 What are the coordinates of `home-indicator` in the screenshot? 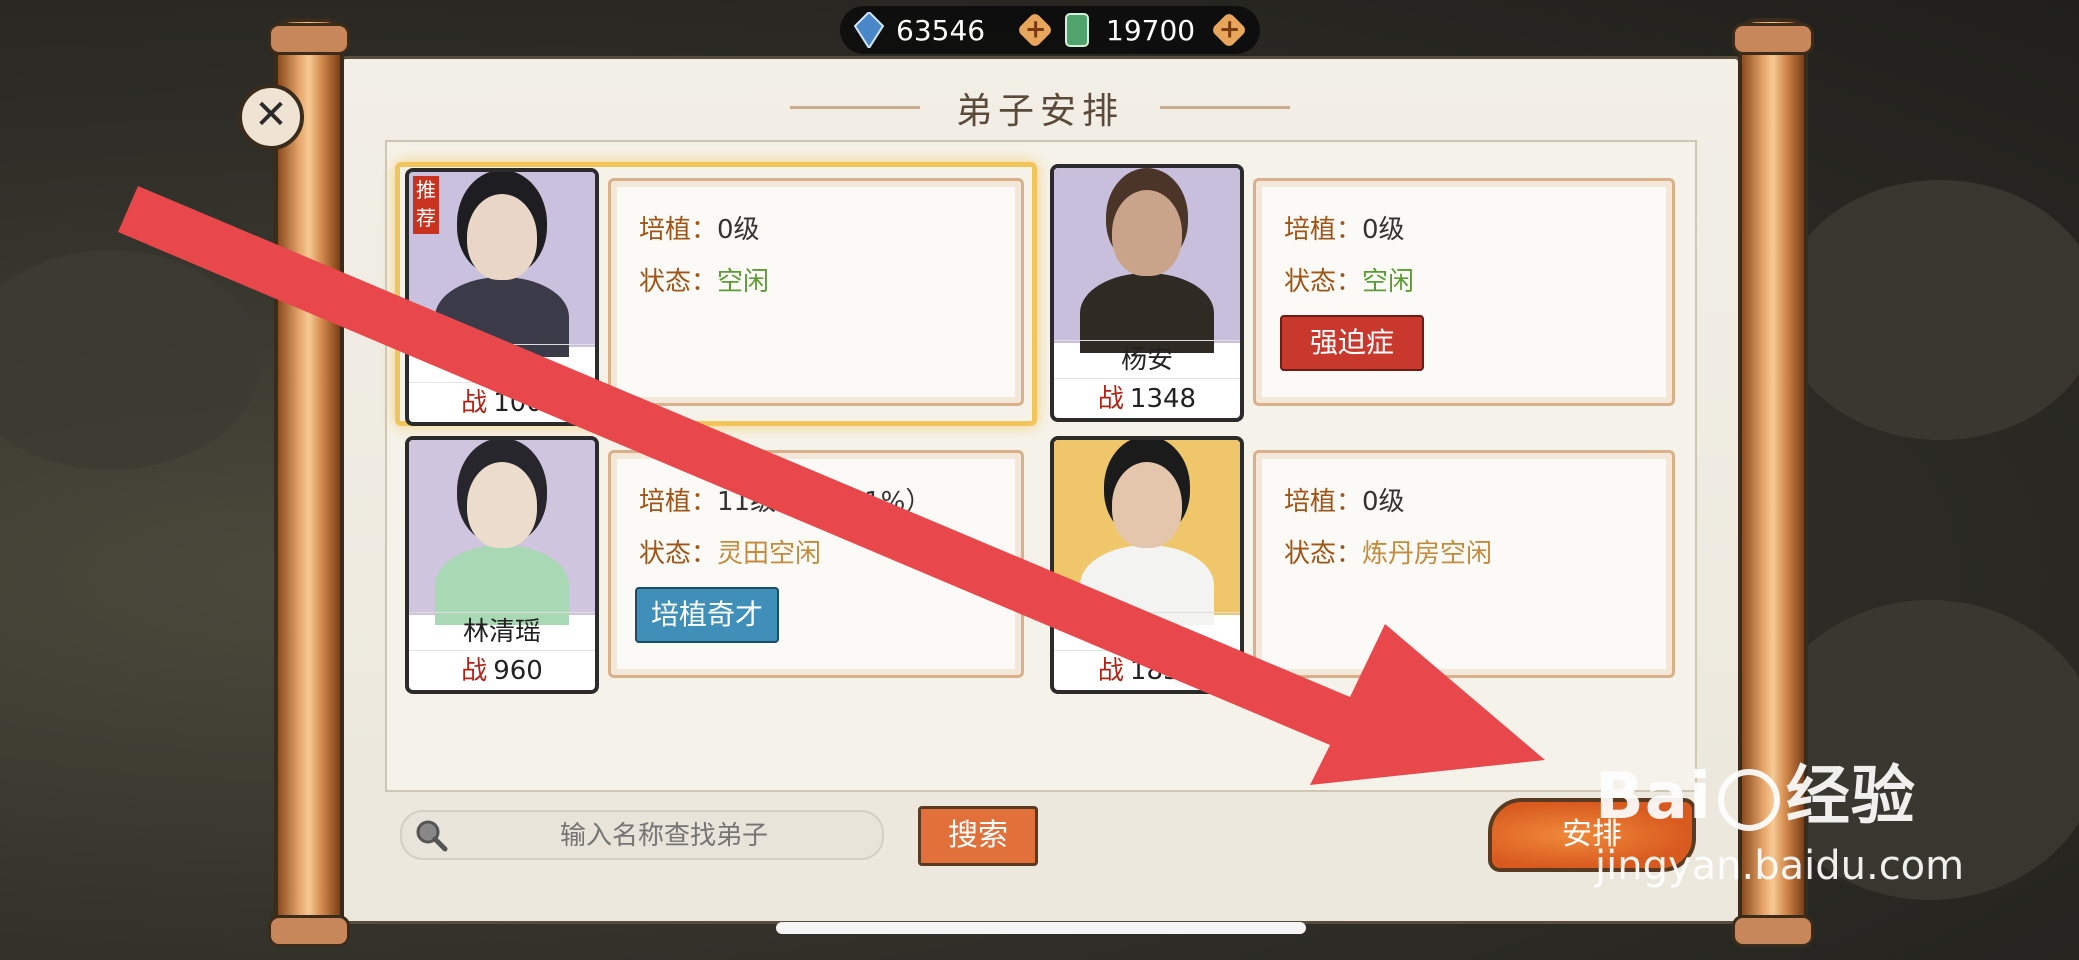 It's located at (1041, 928).